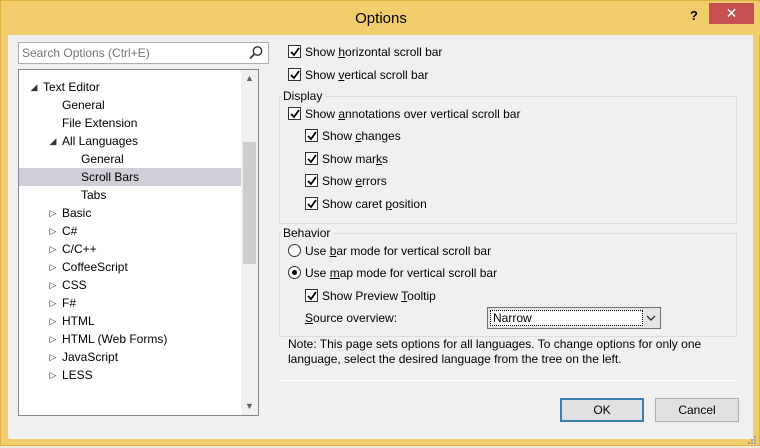  Describe the element at coordinates (374, 204) in the screenshot. I see `option-label: Show caret position` at that location.